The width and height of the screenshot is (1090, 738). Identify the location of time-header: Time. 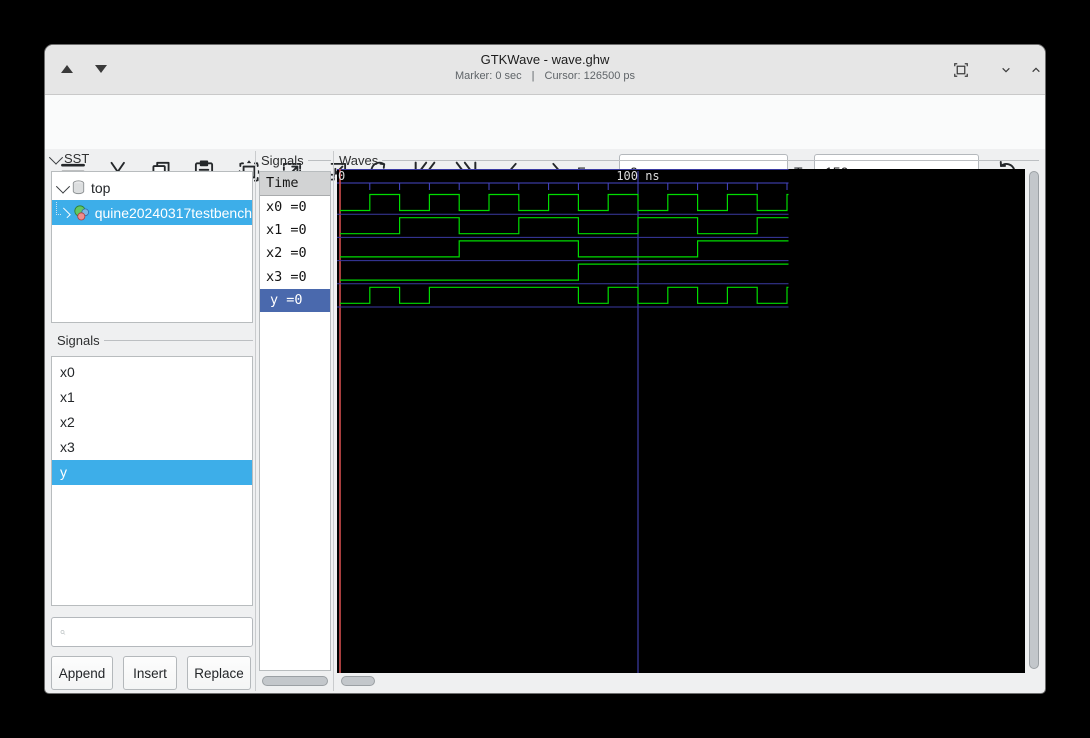
(295, 184).